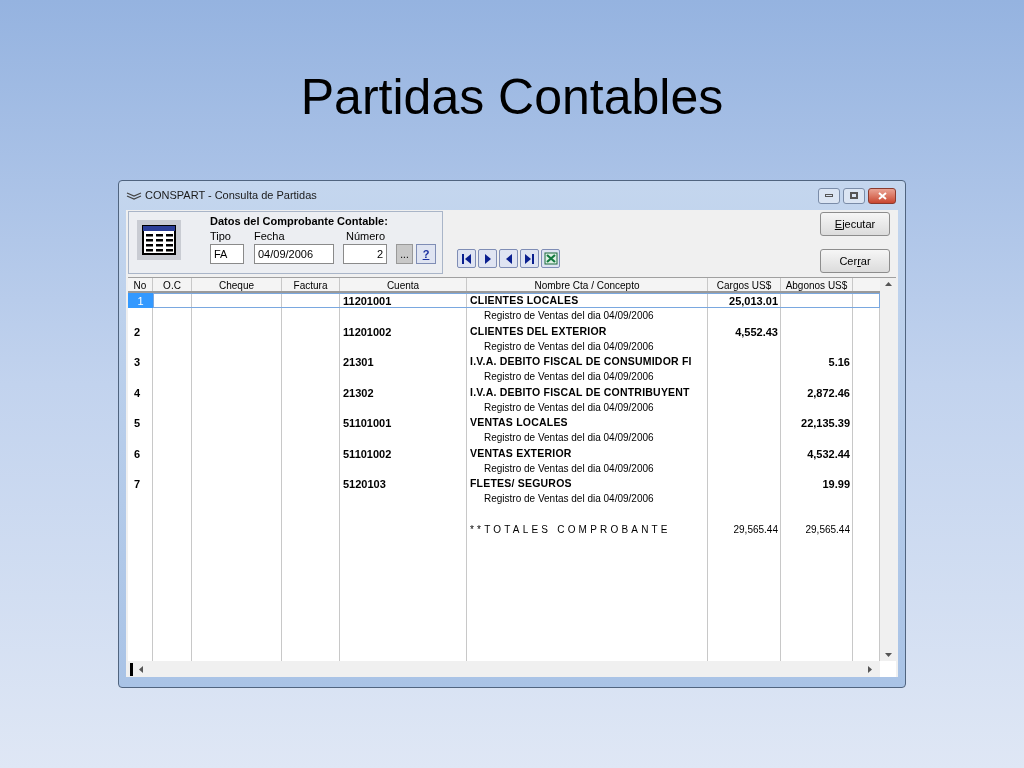  I want to click on debit-amount: 4,552.43, so click(756, 331).